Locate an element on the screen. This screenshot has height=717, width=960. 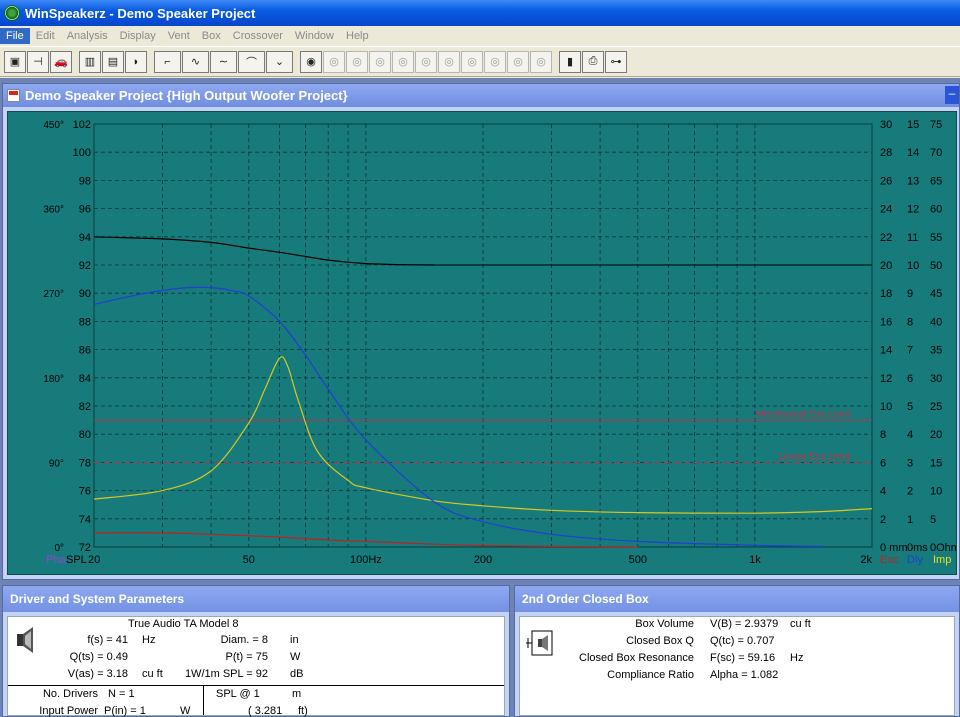
pt-value: P(t) = 75 is located at coordinates (247, 657).